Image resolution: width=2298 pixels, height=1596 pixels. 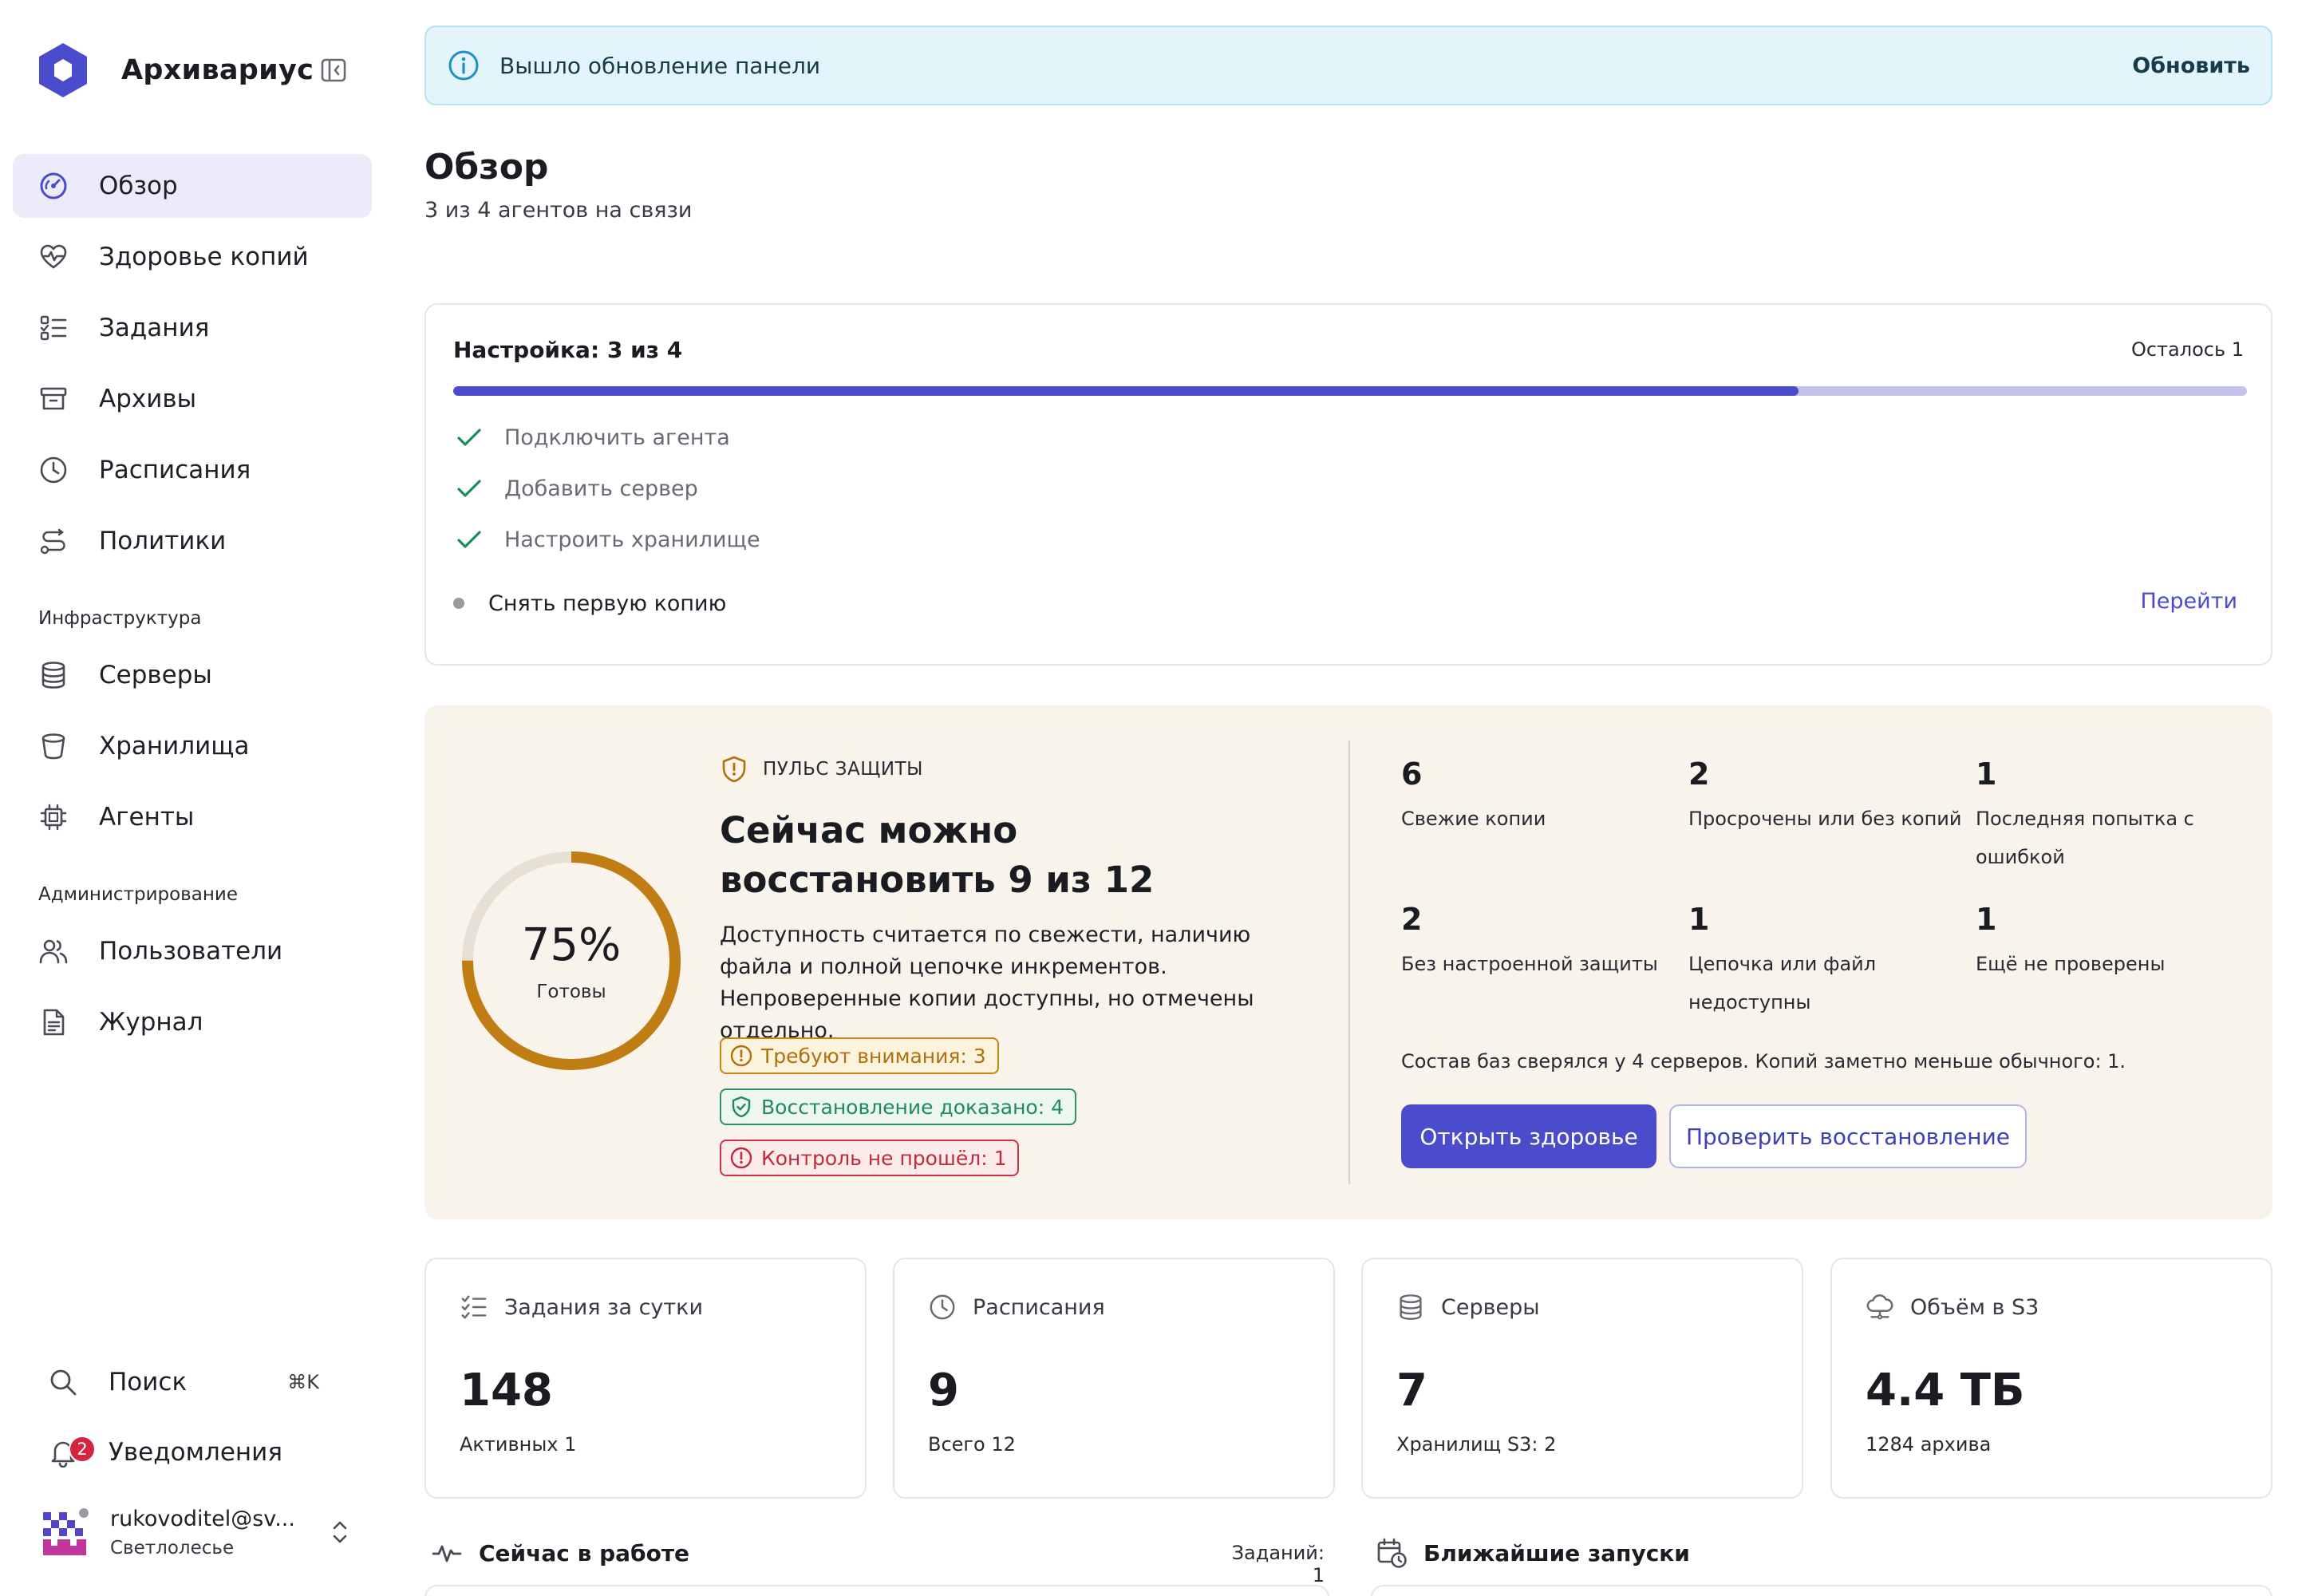 What do you see at coordinates (1822, 1590) in the screenshot?
I see `upcoming-panel` at bounding box center [1822, 1590].